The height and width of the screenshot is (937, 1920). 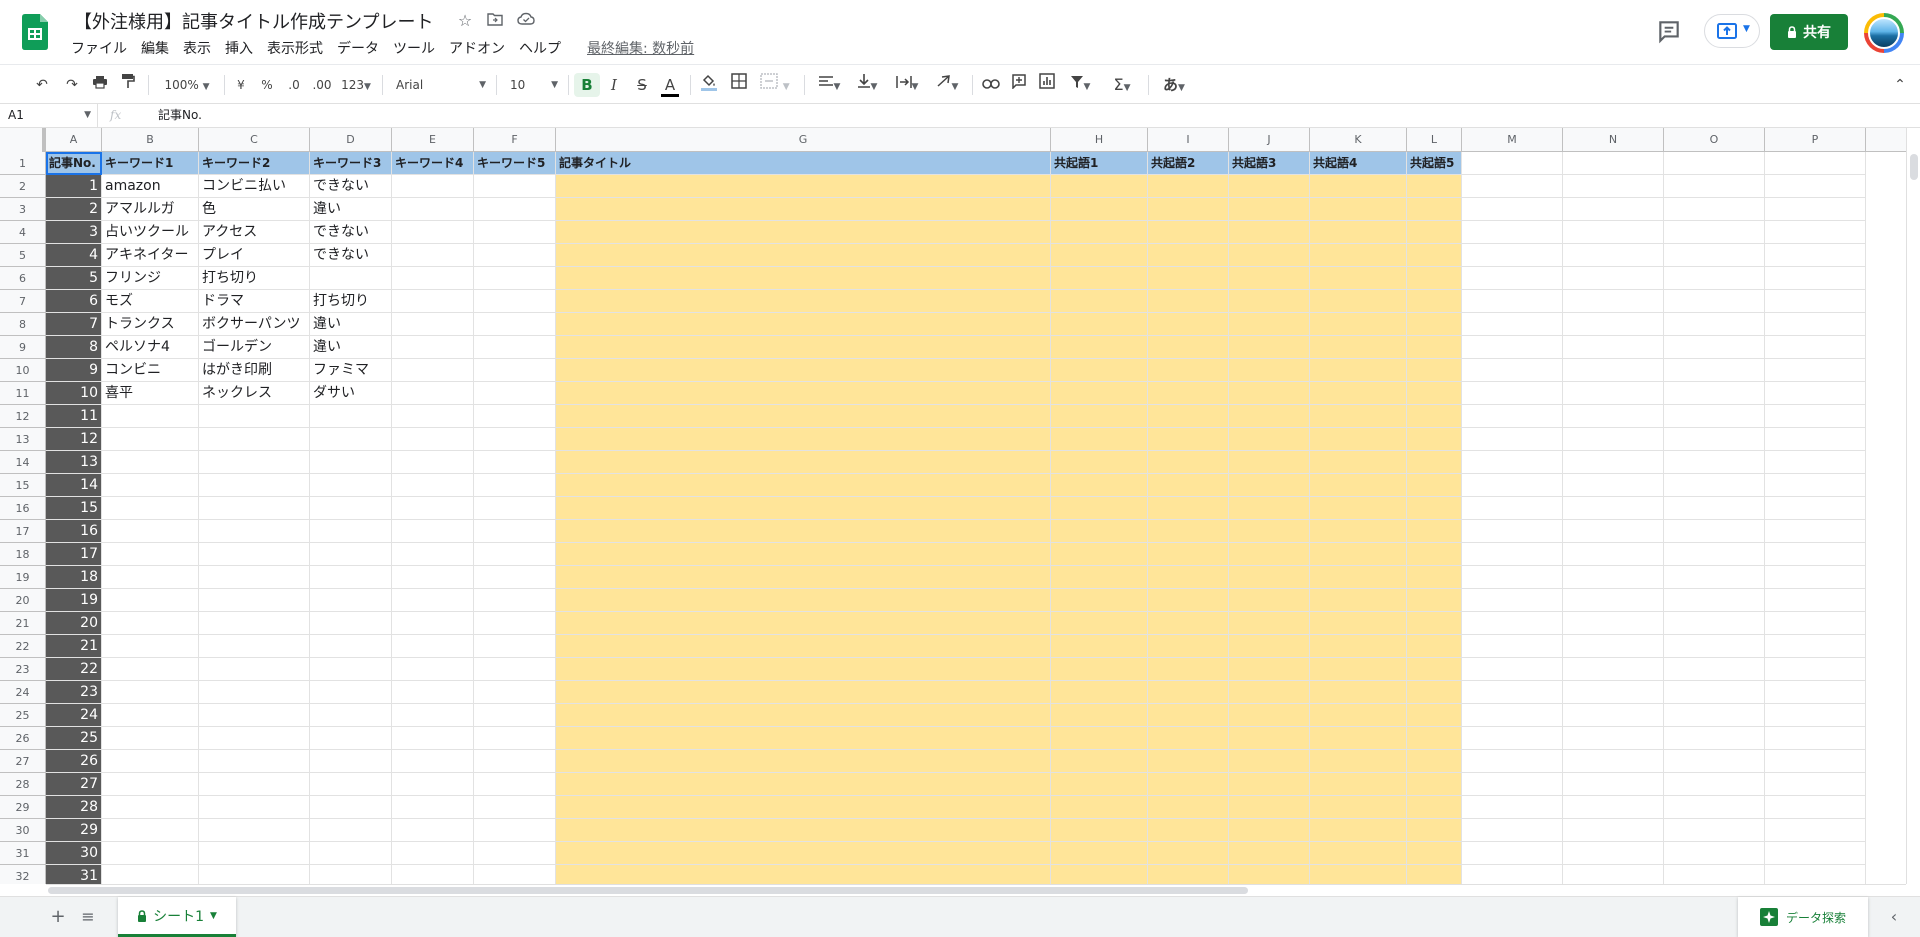 What do you see at coordinates (74, 163) in the screenshot?
I see `header-cell: 記事No.` at bounding box center [74, 163].